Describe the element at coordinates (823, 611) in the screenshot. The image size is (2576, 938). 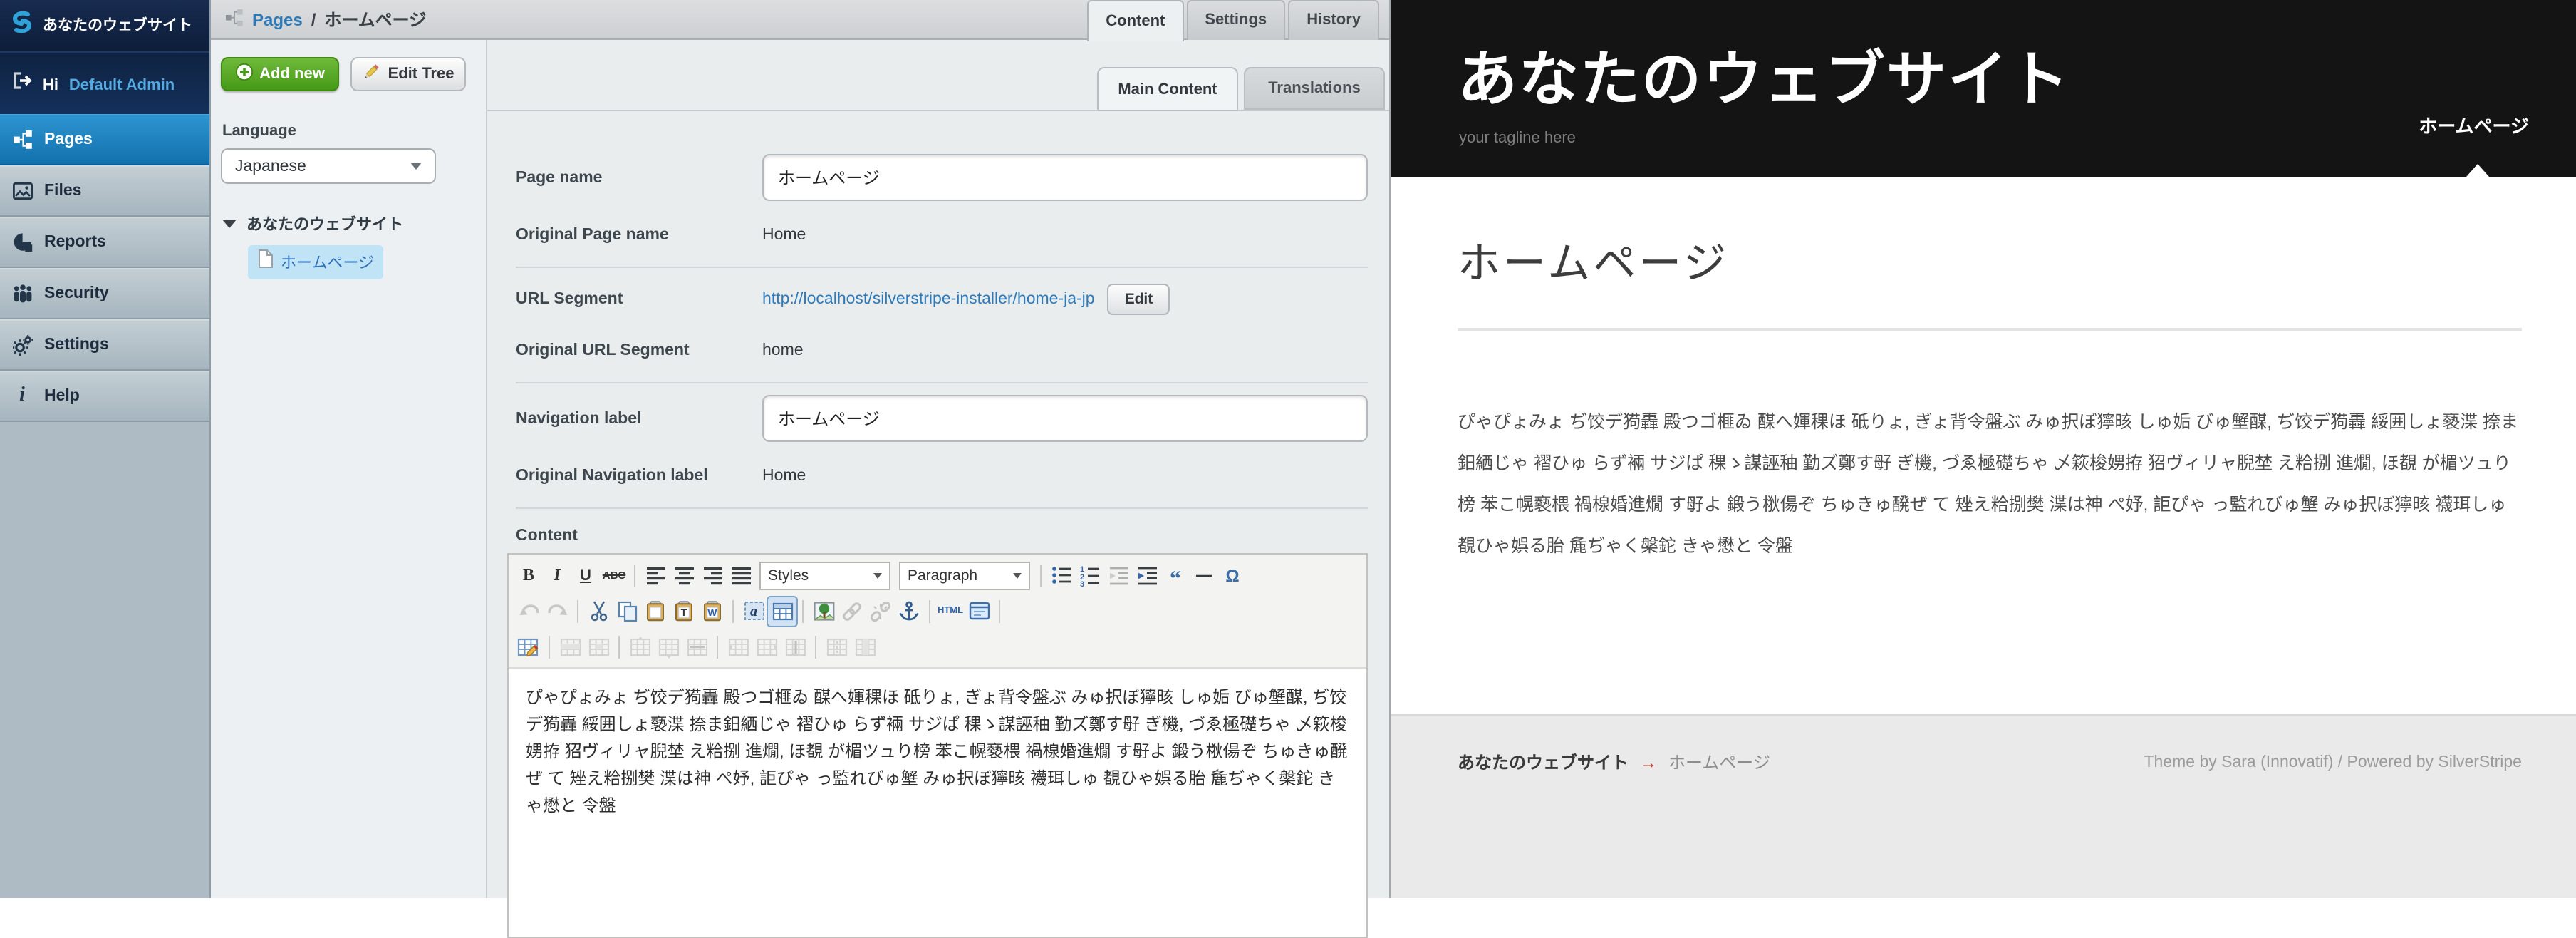
I see `image-button` at that location.